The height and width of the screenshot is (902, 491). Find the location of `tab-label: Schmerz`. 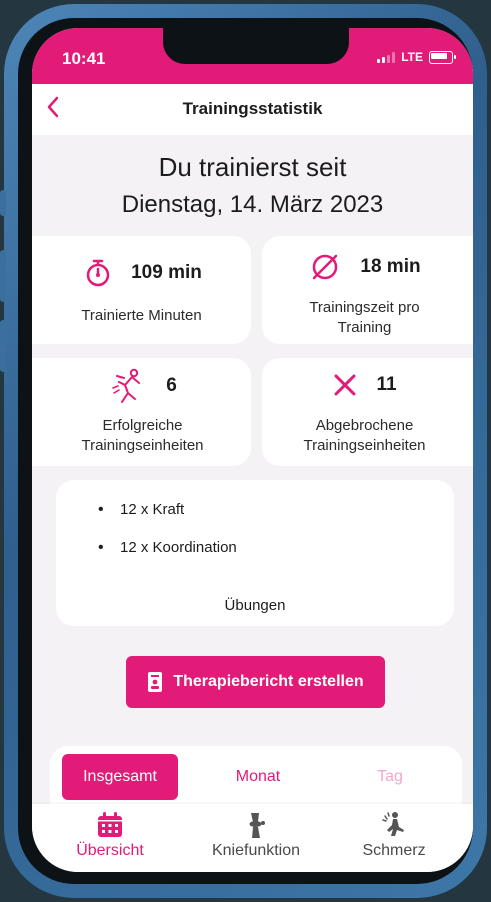

tab-label: Schmerz is located at coordinates (394, 850).